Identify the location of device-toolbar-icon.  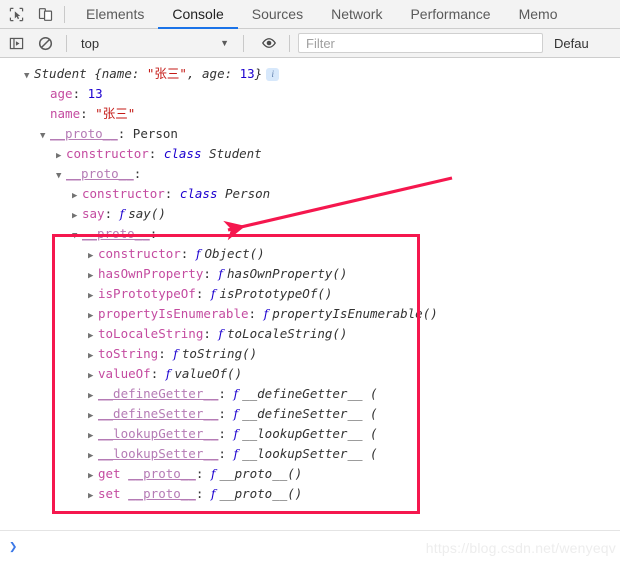
(45, 14).